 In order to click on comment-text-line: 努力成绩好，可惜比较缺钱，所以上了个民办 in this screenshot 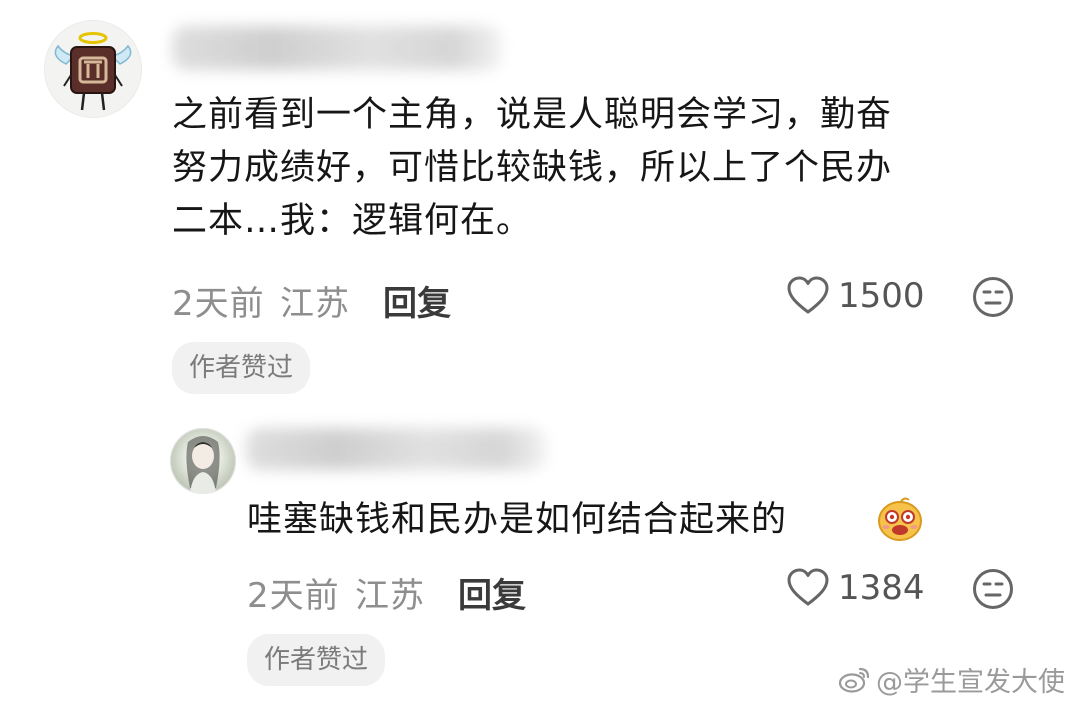, I will do `click(532, 168)`.